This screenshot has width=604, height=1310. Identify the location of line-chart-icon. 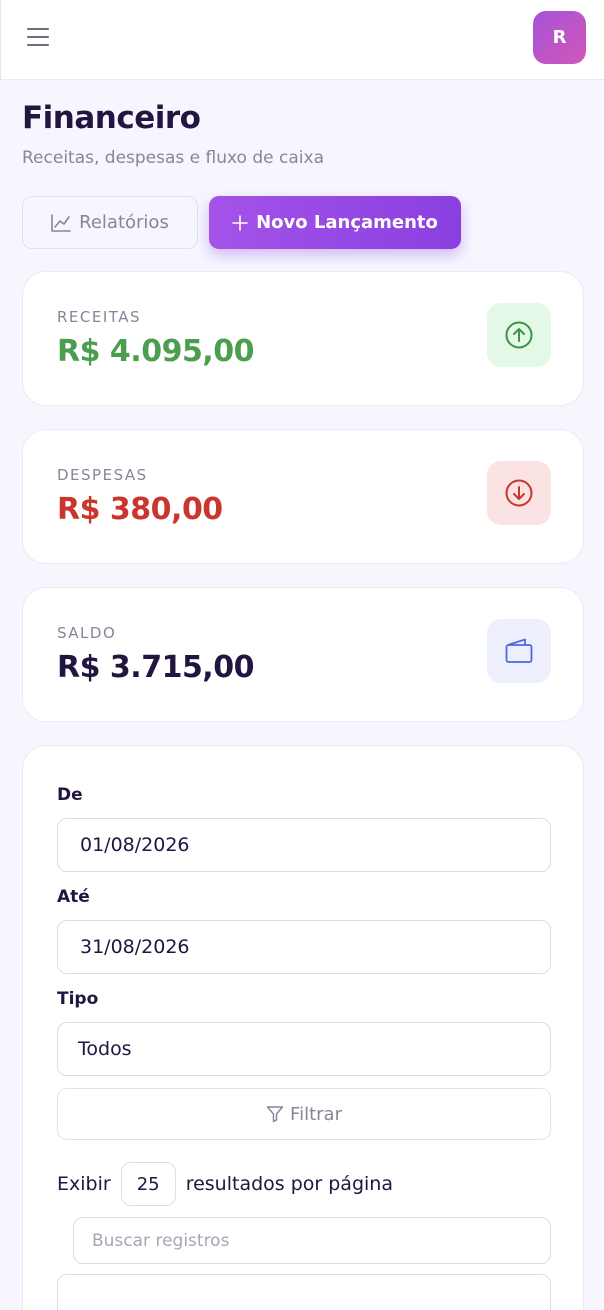
(61, 222).